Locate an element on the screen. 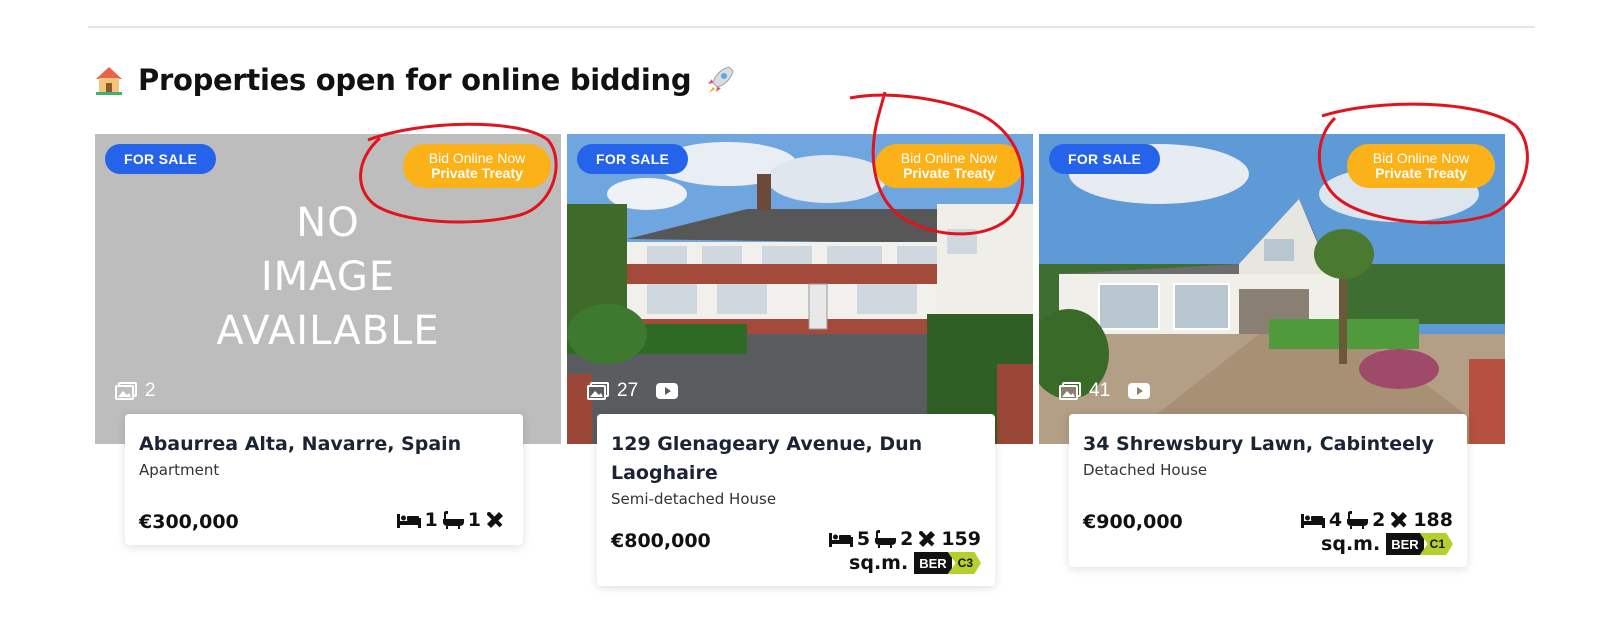  ber-rating-badge: BER C3 is located at coordinates (947, 563).